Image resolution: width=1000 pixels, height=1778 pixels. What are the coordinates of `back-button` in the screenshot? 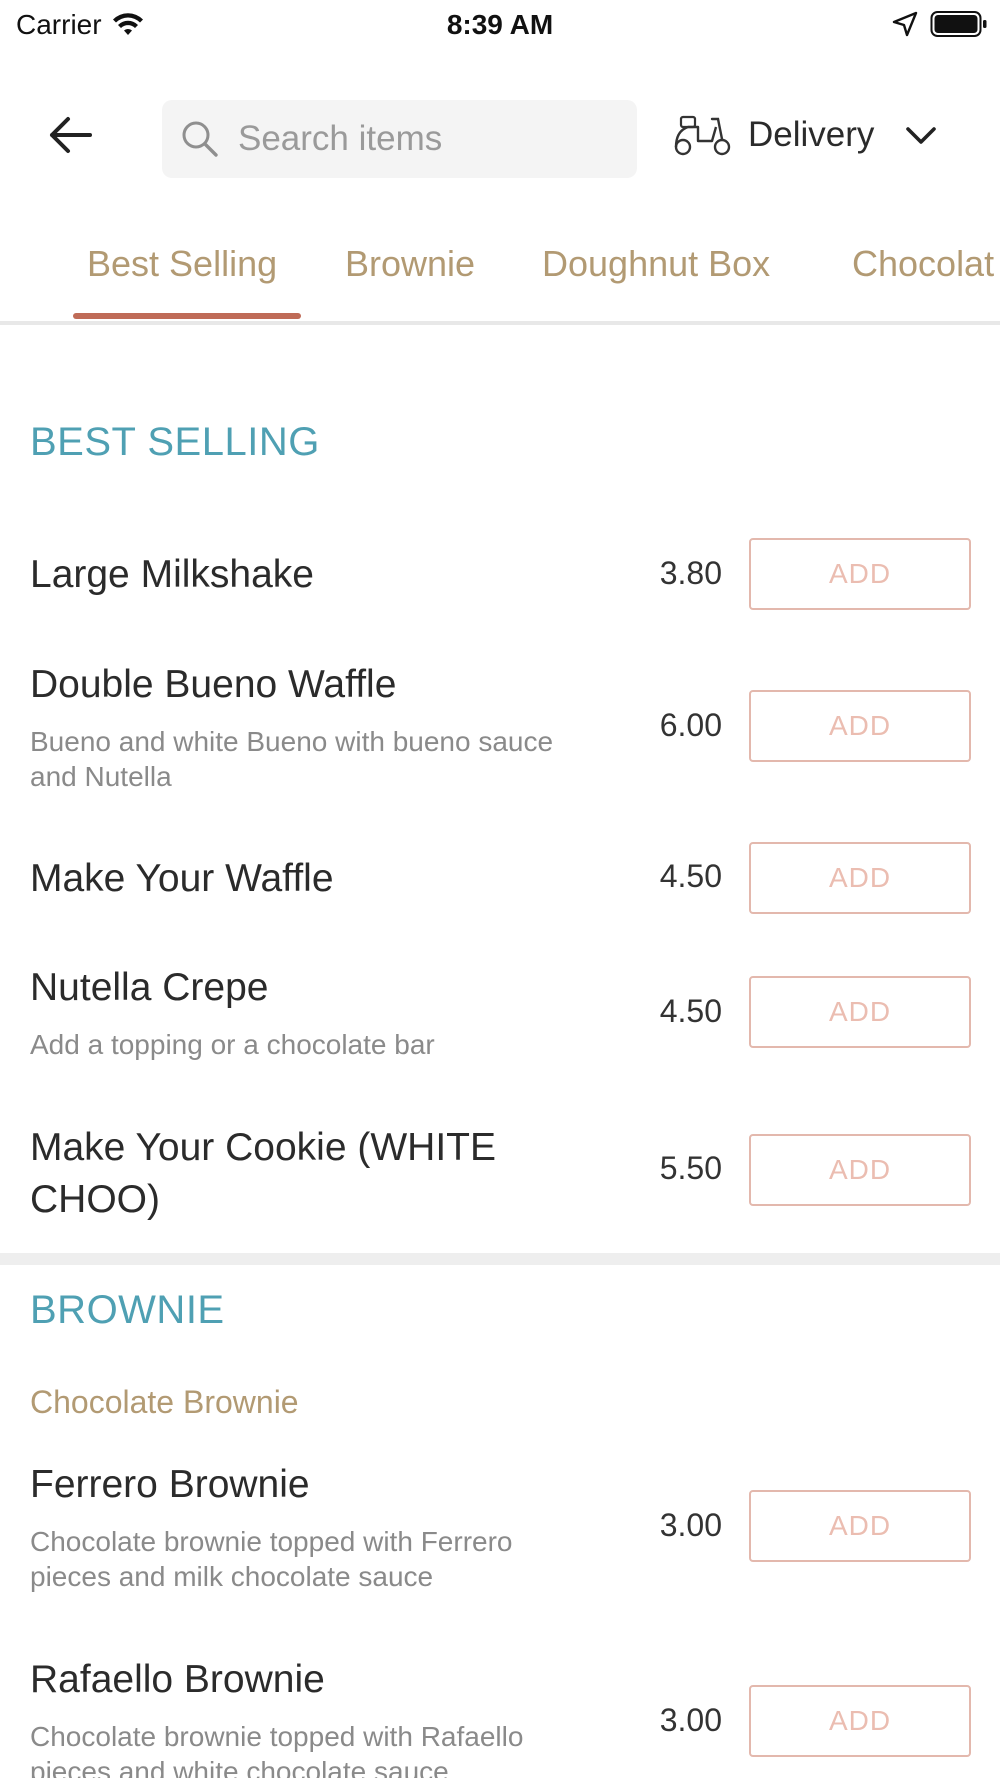 It's located at (70, 135).